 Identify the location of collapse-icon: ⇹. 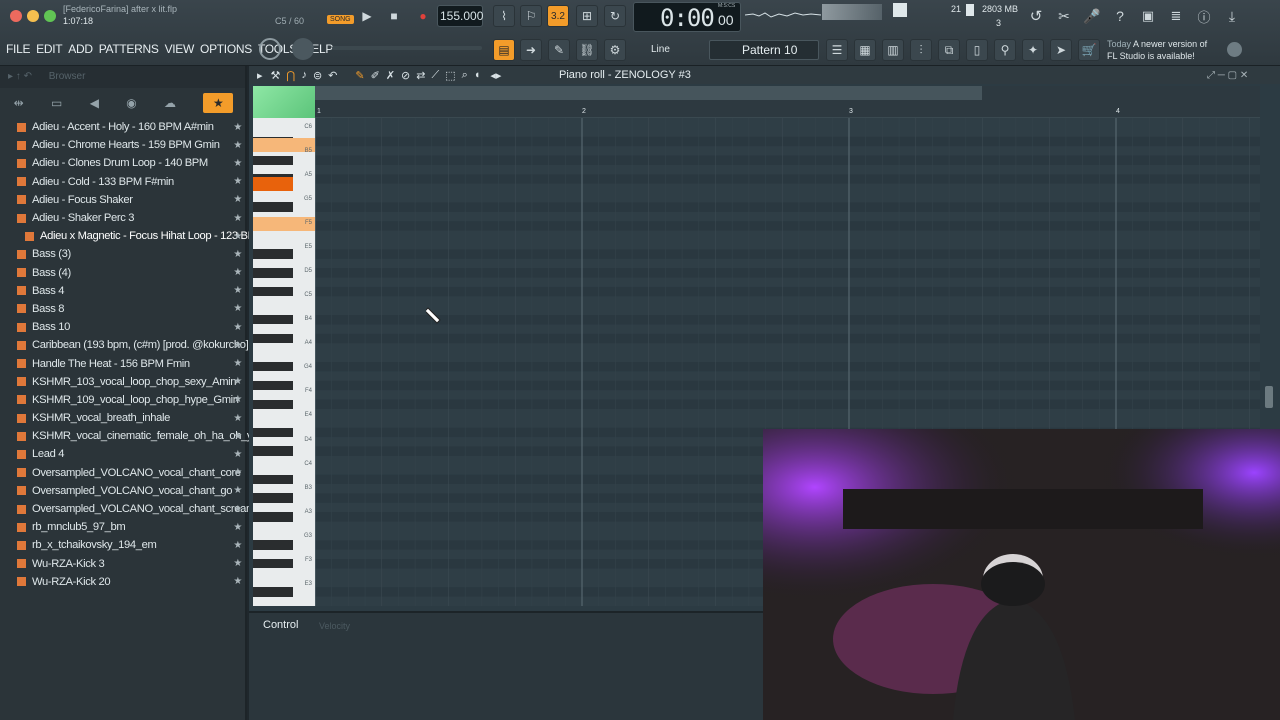
(19, 103).